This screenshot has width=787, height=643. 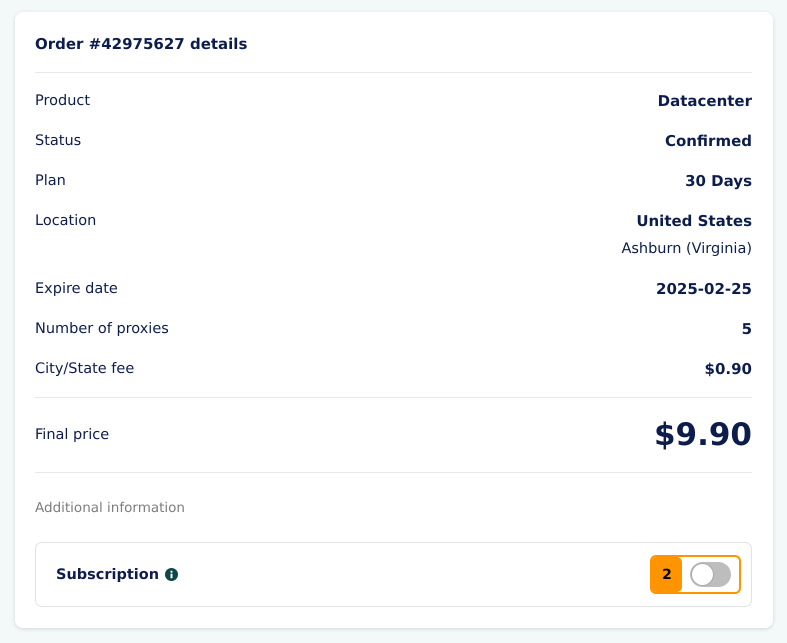 What do you see at coordinates (728, 369) in the screenshot?
I see `row-value: $0.90` at bounding box center [728, 369].